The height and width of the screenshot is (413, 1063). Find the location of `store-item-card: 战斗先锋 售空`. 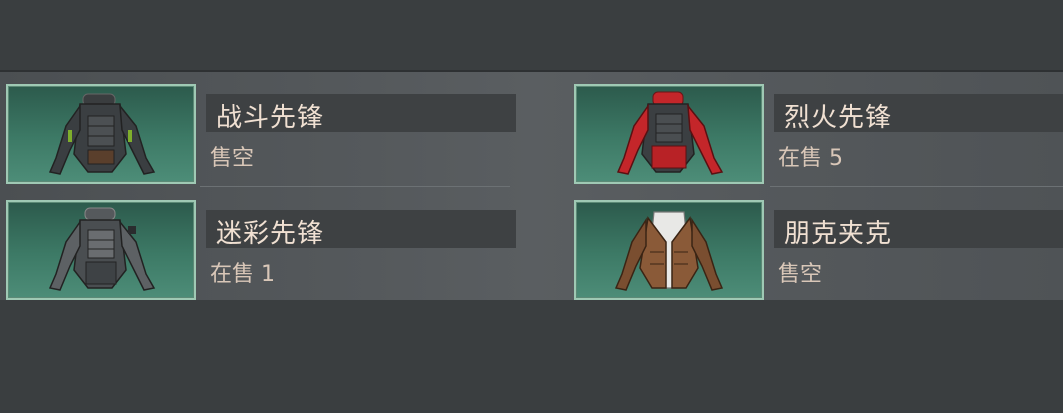

store-item-card: 战斗先锋 售空 is located at coordinates (261, 134).